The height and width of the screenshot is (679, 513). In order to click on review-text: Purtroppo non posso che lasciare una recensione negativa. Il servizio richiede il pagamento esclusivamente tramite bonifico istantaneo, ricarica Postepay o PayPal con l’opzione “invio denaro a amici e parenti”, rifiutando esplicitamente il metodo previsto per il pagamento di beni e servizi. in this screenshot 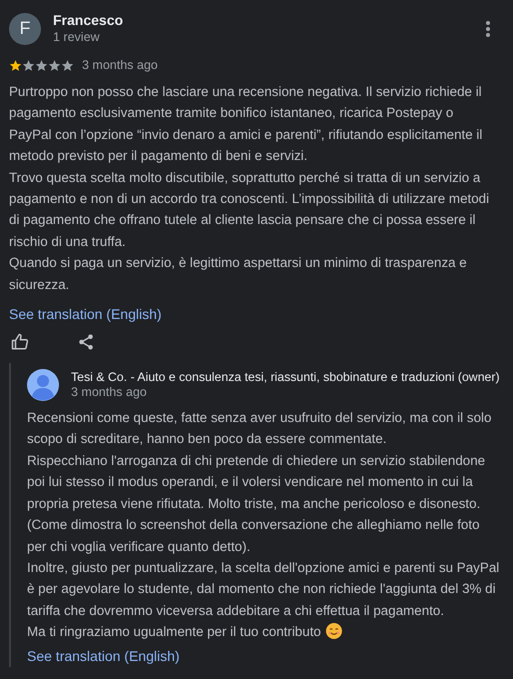, I will do `click(246, 124)`.